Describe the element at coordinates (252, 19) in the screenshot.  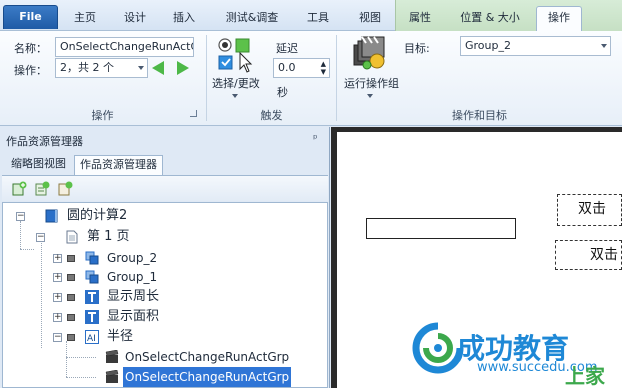
I see `tab-test-debug: 测试&调查` at that location.